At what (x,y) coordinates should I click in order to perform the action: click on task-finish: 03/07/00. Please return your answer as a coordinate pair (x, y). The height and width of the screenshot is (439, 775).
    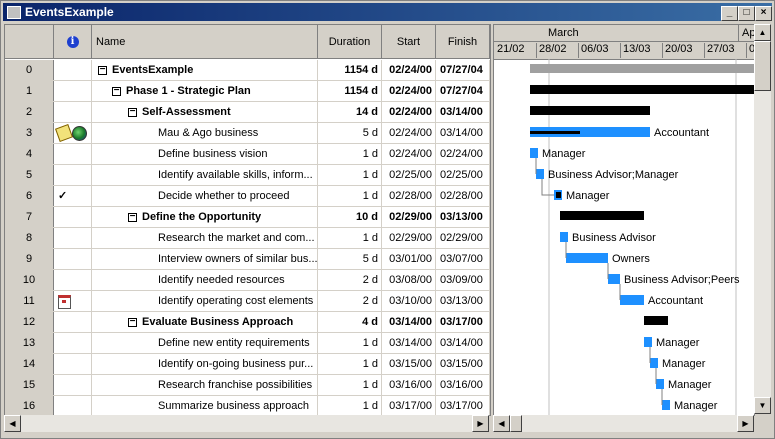
    Looking at the image, I should click on (463, 259).